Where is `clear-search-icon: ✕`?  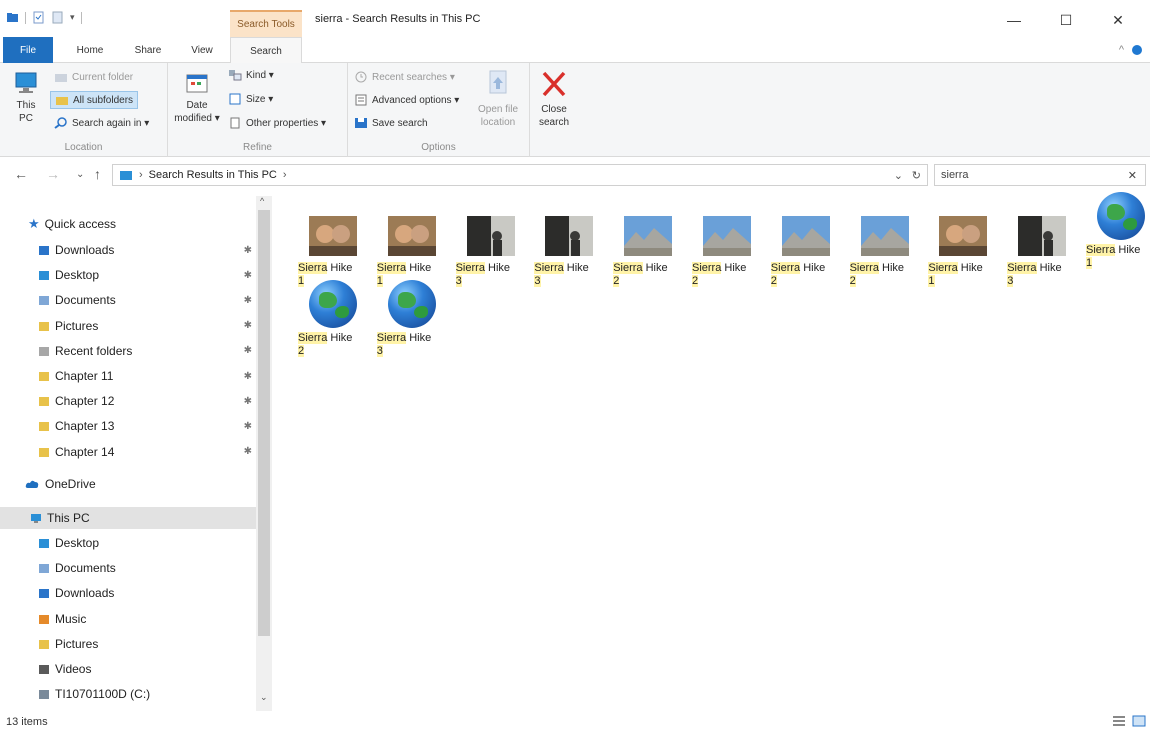 clear-search-icon: ✕ is located at coordinates (1132, 175).